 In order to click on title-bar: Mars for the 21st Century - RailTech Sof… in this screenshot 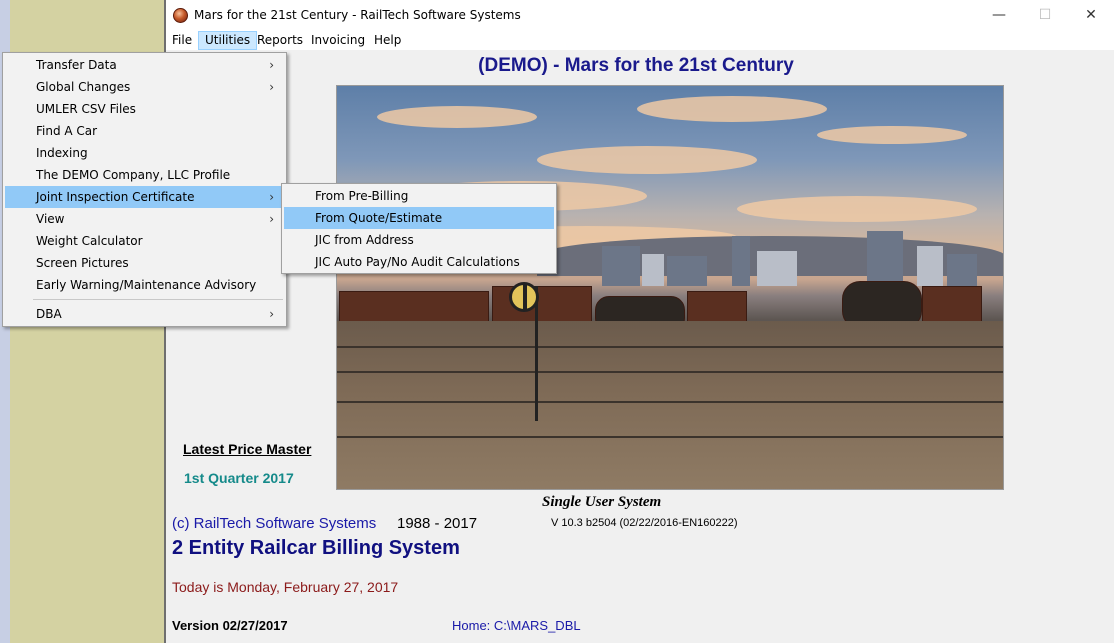, I will do `click(640, 15)`.